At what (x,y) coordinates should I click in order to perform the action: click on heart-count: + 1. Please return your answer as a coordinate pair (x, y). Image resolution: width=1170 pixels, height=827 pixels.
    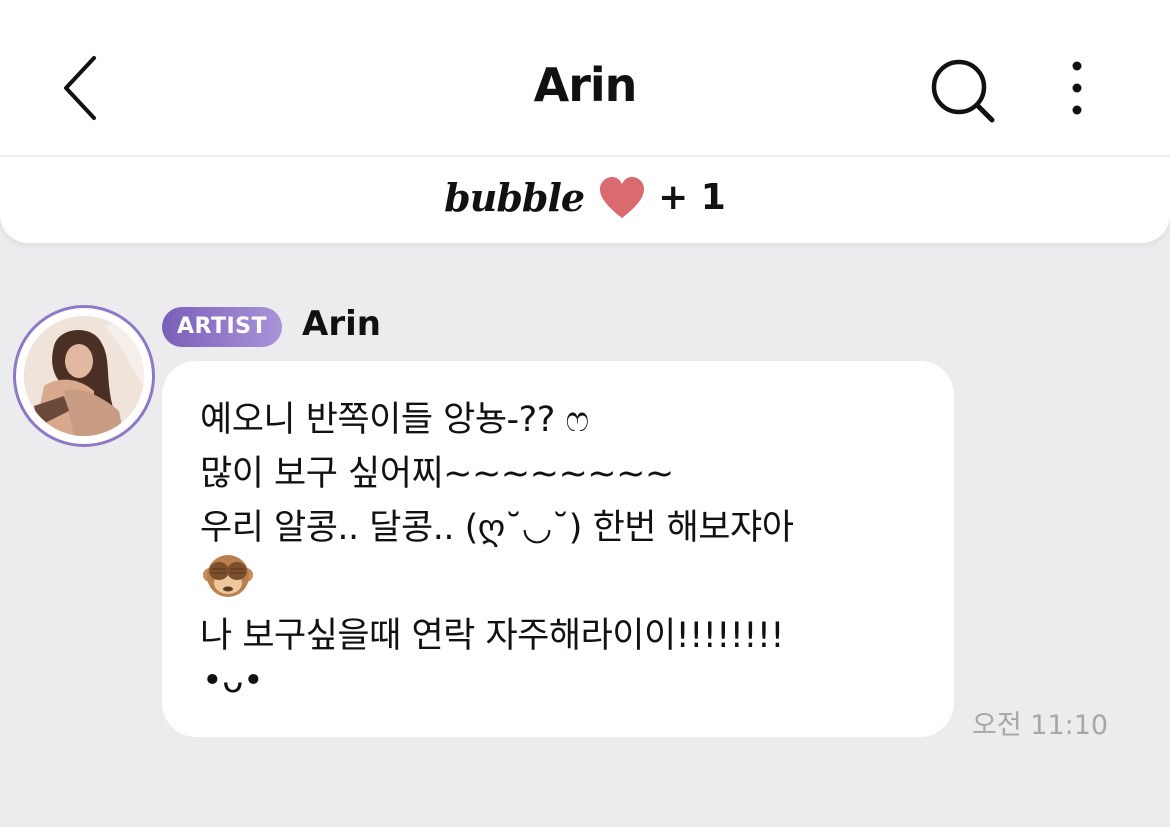
    Looking at the image, I should click on (692, 197).